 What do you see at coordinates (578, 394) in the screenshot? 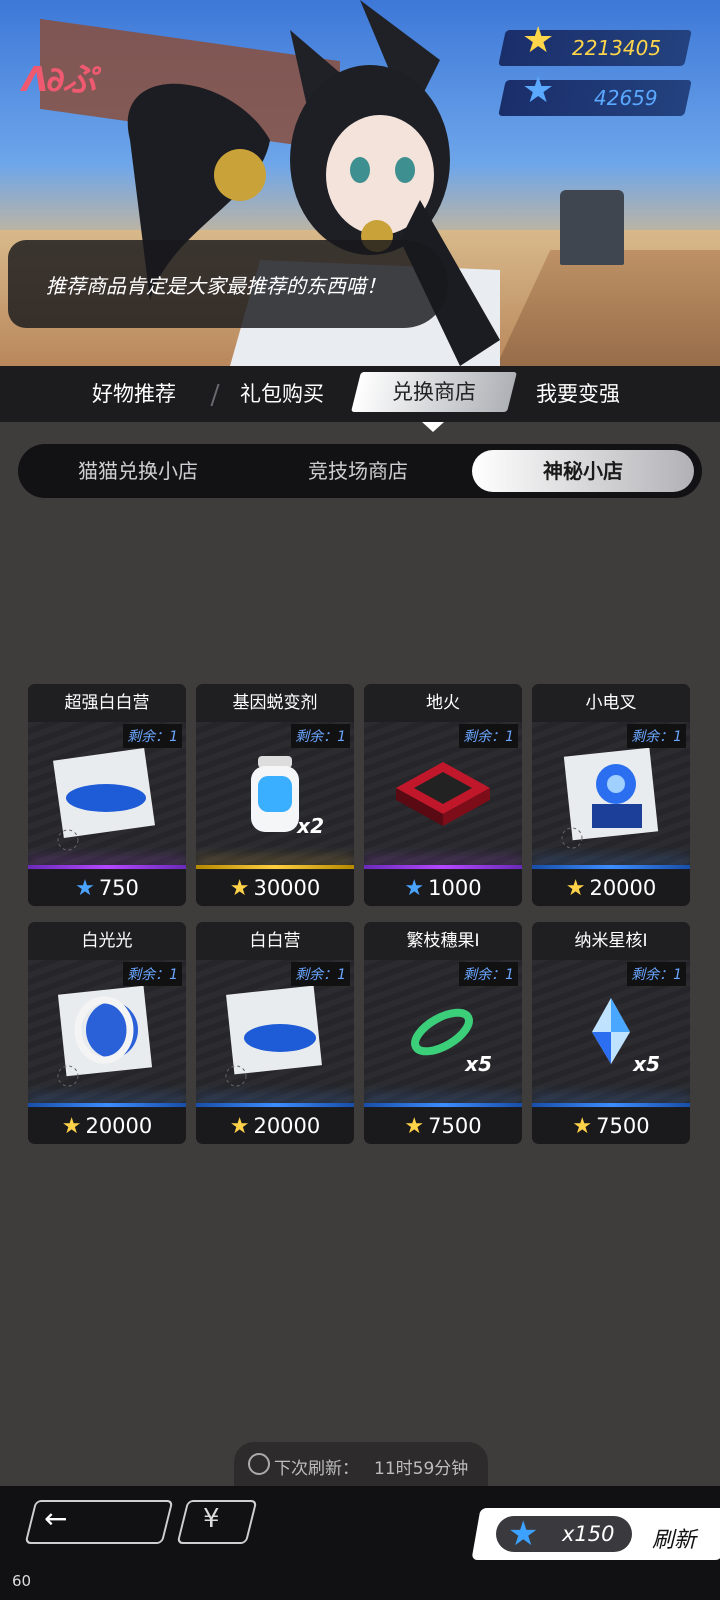
I see `tab-get-stronger: 我要变强` at bounding box center [578, 394].